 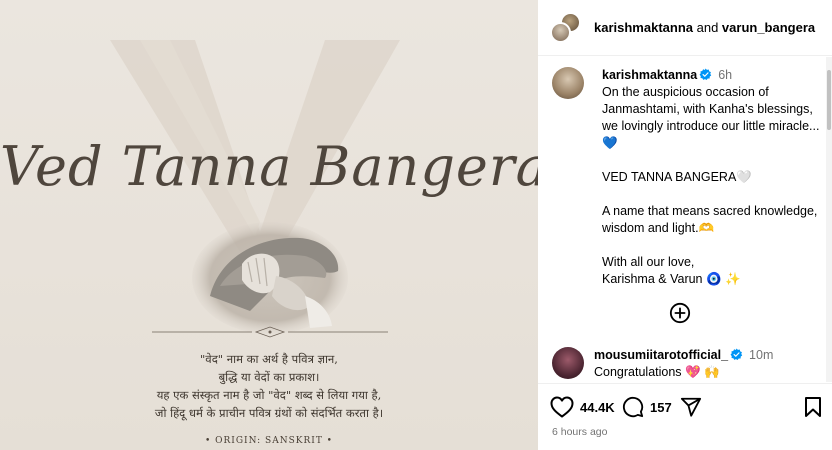 What do you see at coordinates (562, 407) in the screenshot?
I see `heart-icon` at bounding box center [562, 407].